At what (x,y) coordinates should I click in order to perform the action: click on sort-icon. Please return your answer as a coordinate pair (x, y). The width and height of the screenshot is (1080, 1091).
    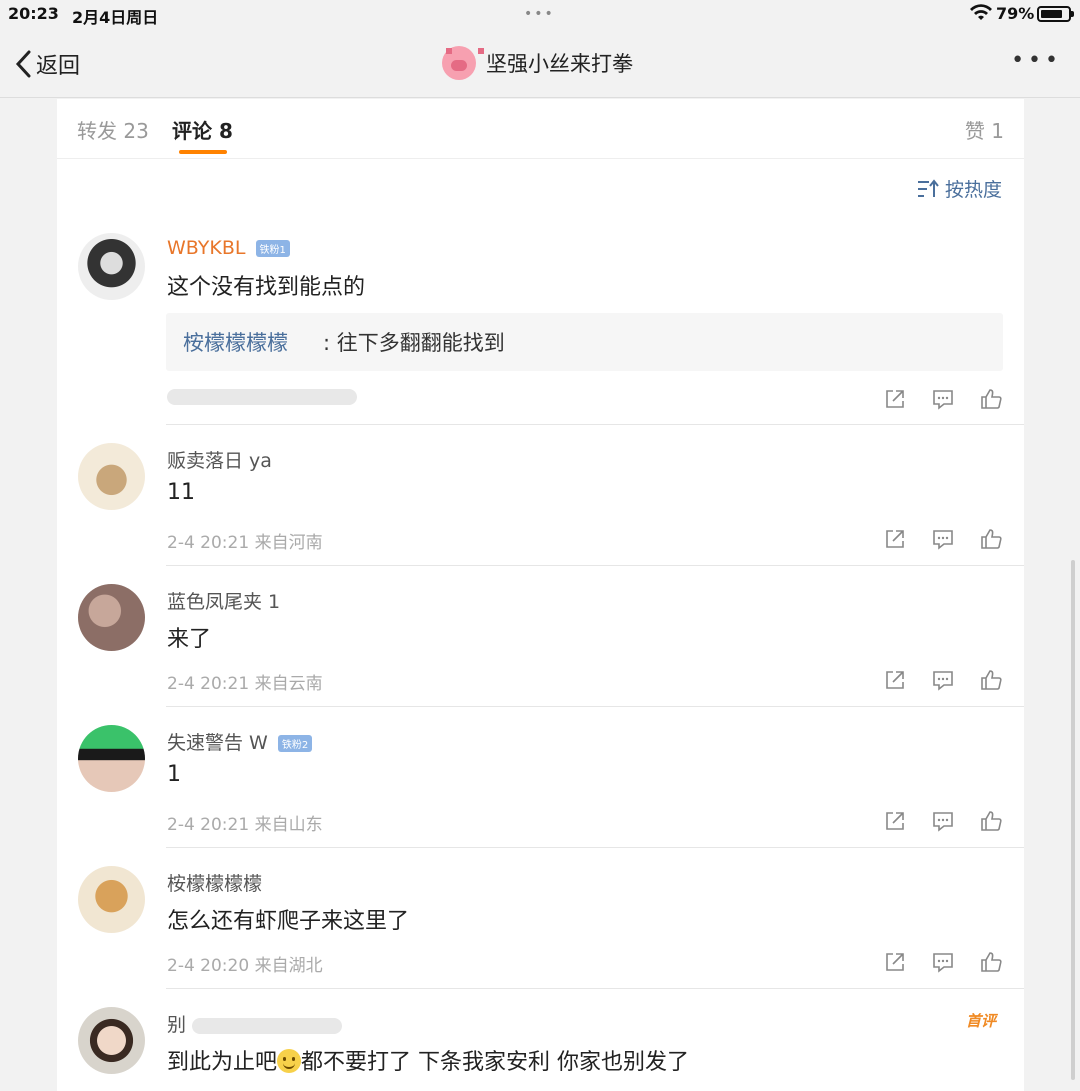
    Looking at the image, I should click on (928, 187).